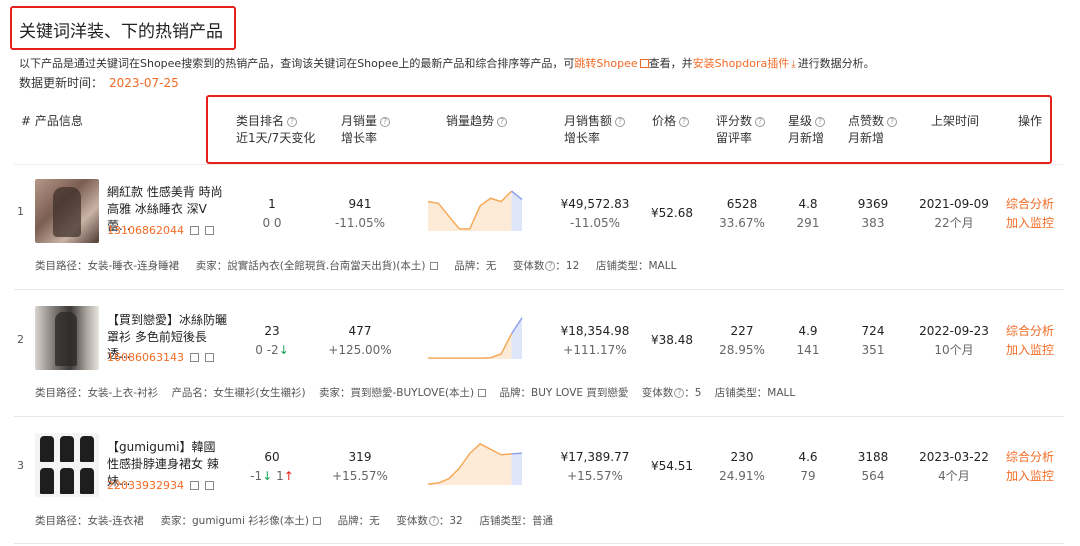 Image resolution: width=1080 pixels, height=546 pixels. What do you see at coordinates (742, 341) in the screenshot?
I see `reviews-cell: 227 28.95%` at bounding box center [742, 341].